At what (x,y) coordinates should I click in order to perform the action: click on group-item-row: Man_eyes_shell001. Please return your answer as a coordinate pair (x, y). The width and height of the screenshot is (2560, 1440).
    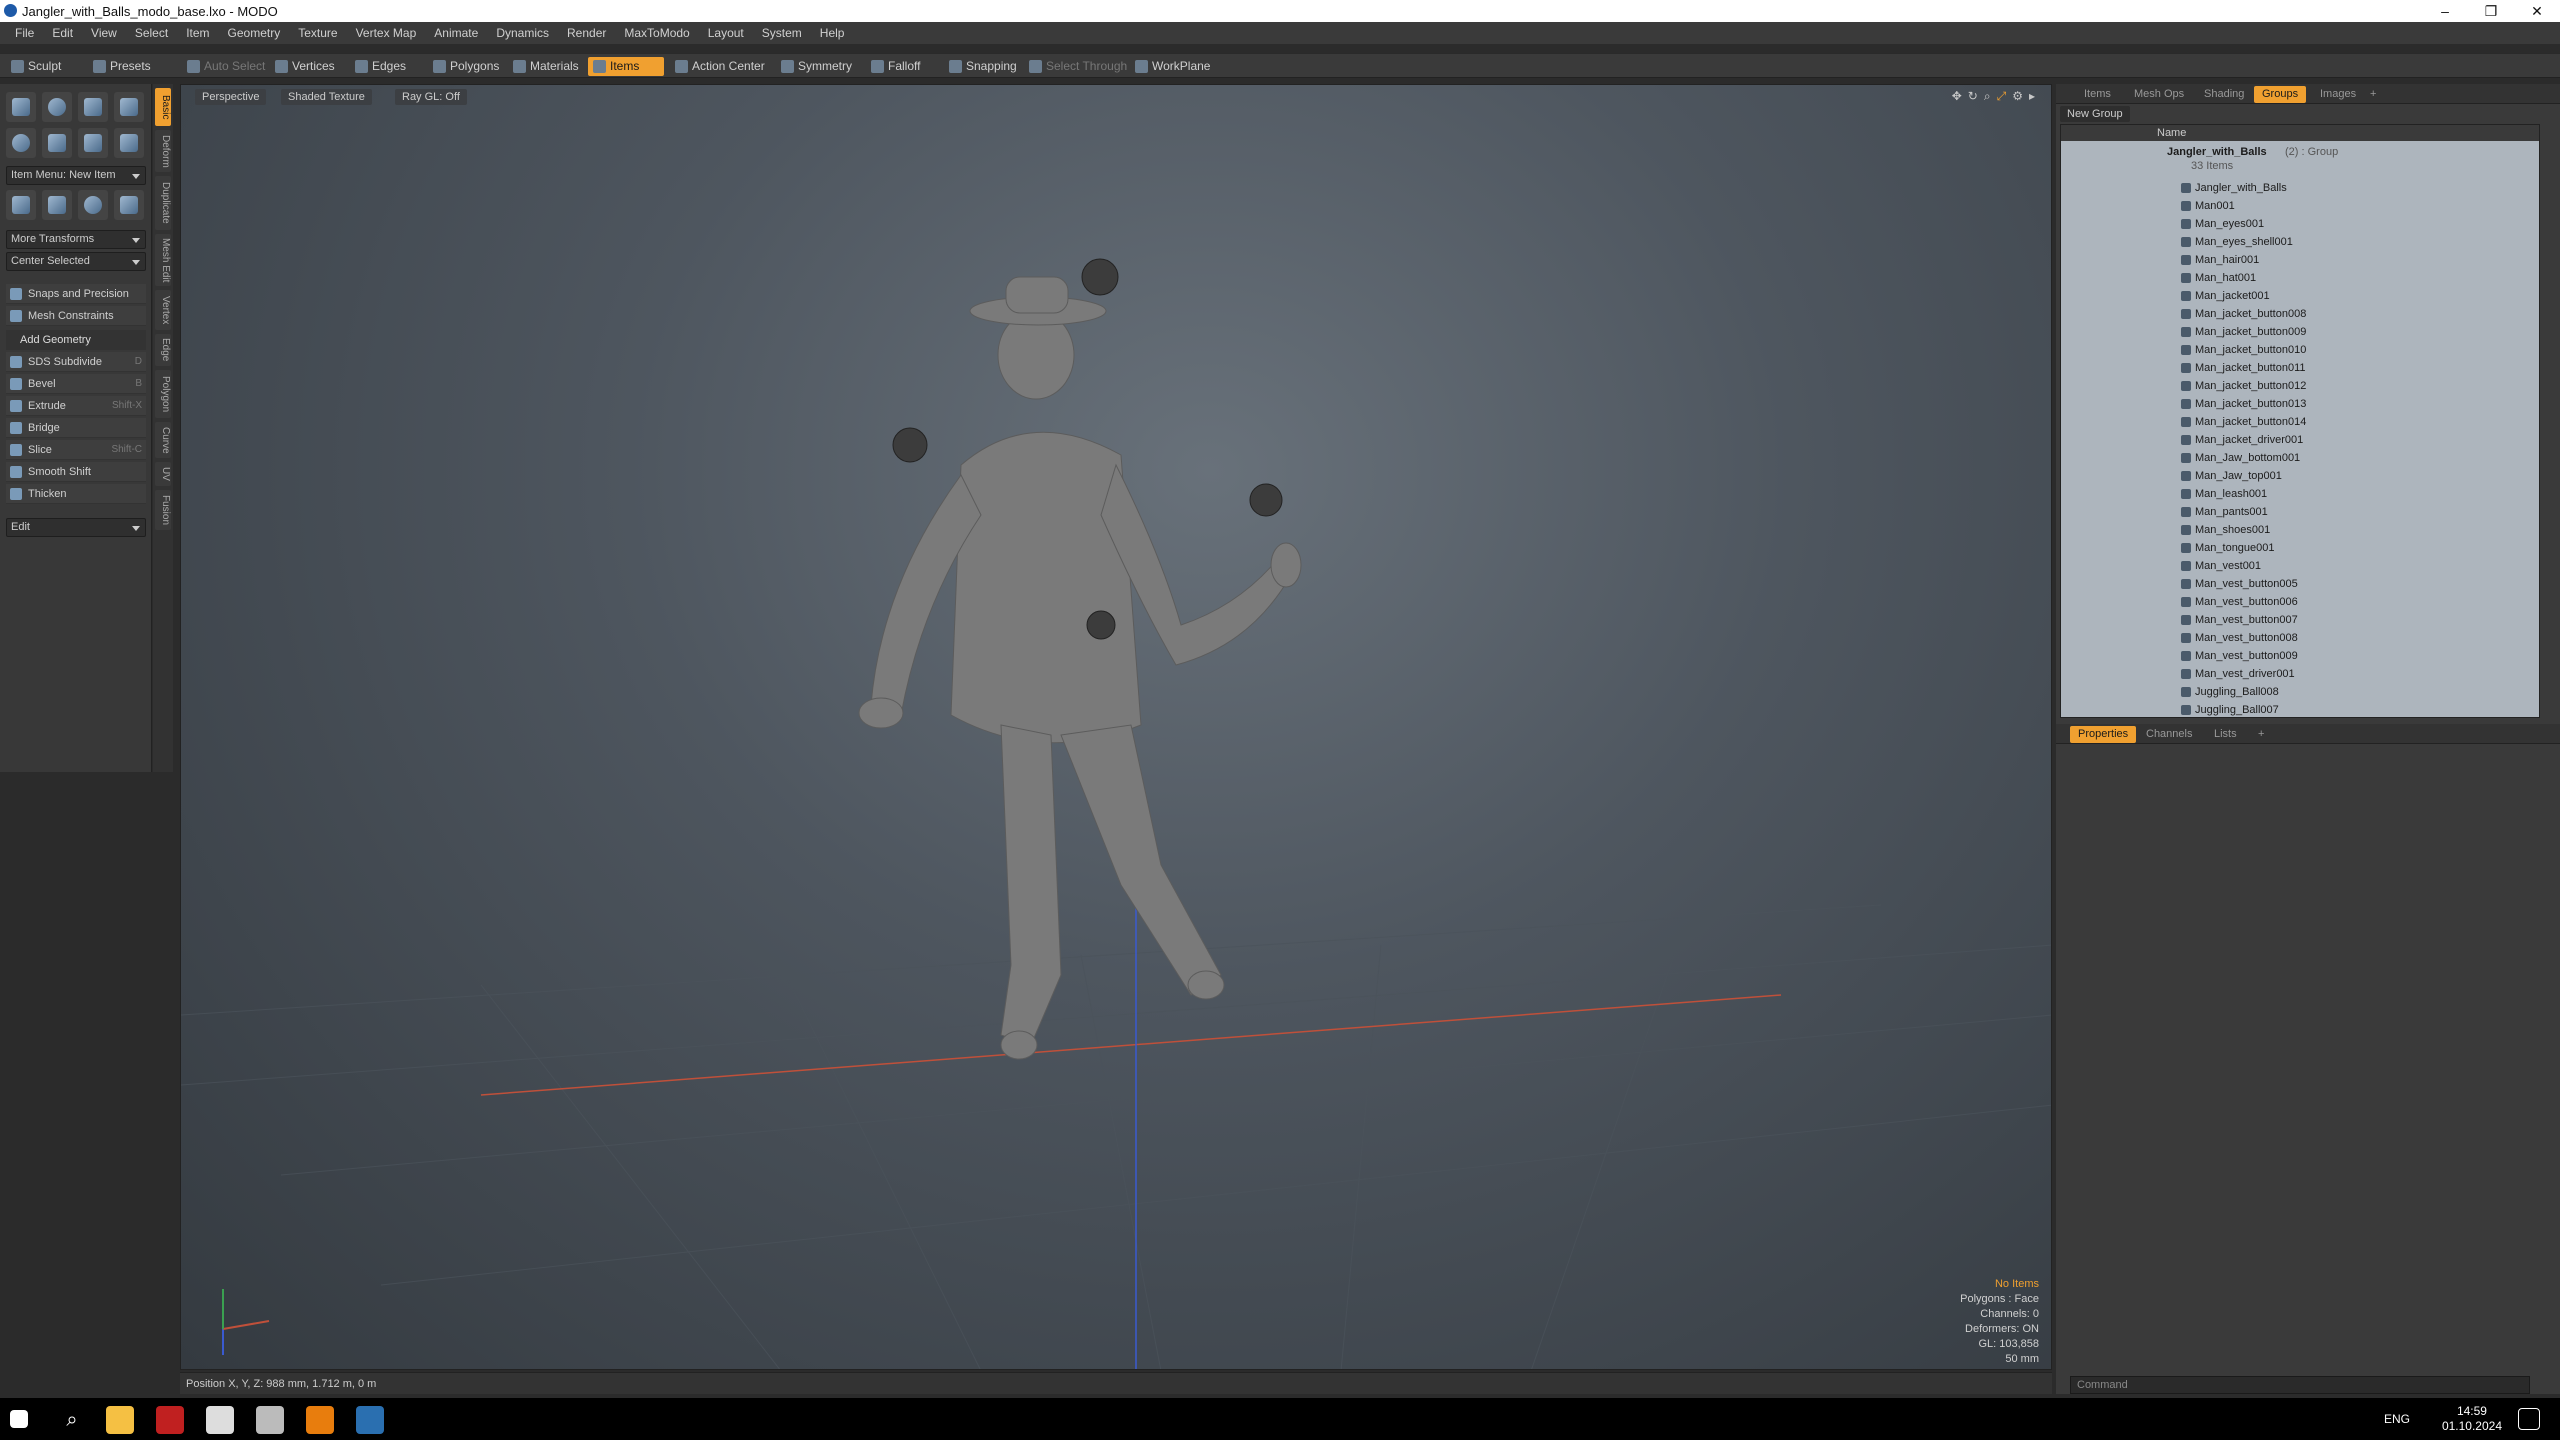
    Looking at the image, I should click on (2300, 242).